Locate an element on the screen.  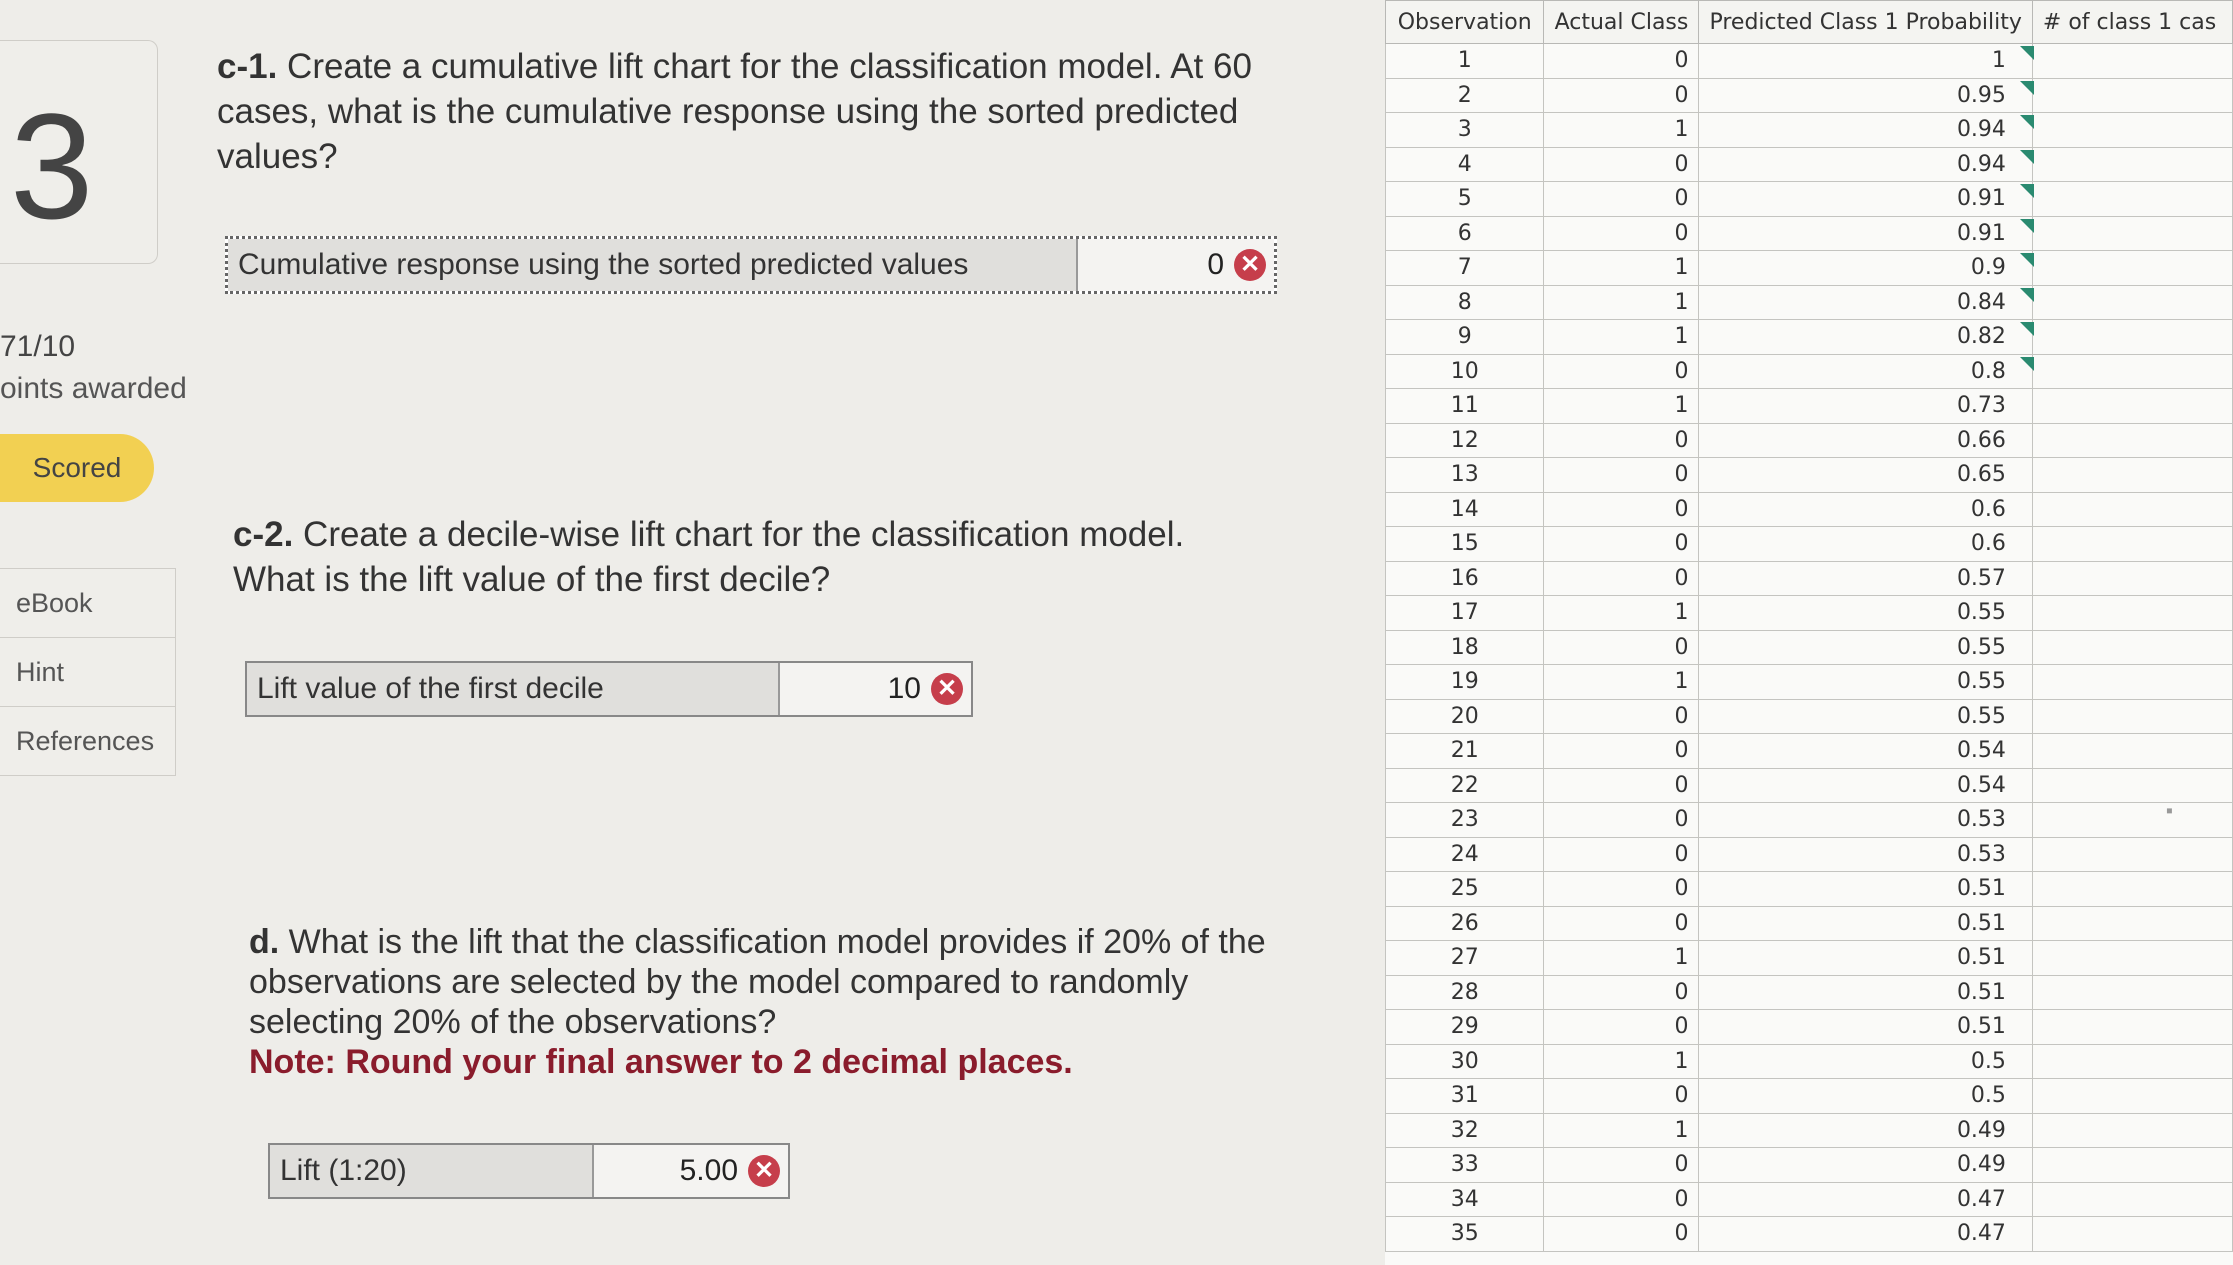
cell-observation: 14 is located at coordinates (1465, 509).